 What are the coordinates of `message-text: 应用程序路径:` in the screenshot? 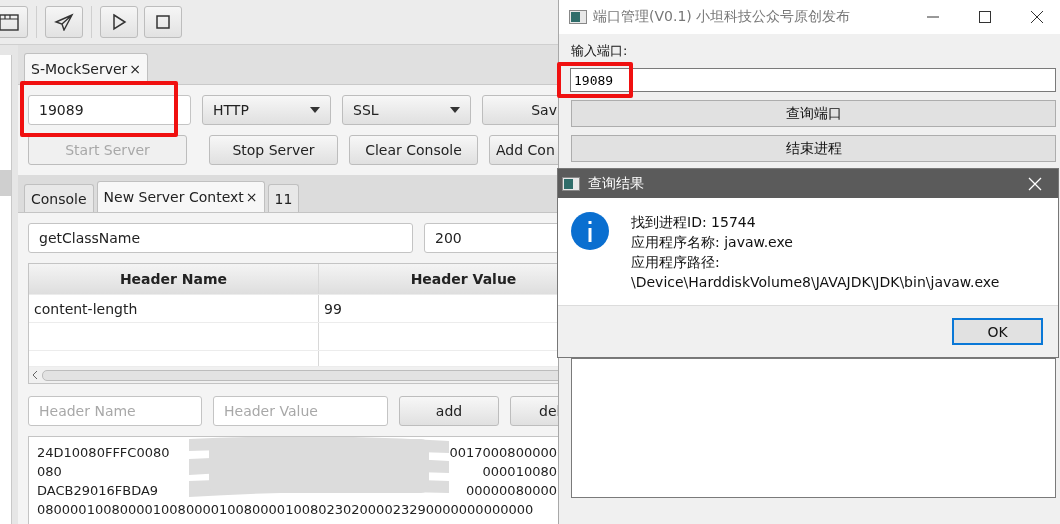 It's located at (676, 262).